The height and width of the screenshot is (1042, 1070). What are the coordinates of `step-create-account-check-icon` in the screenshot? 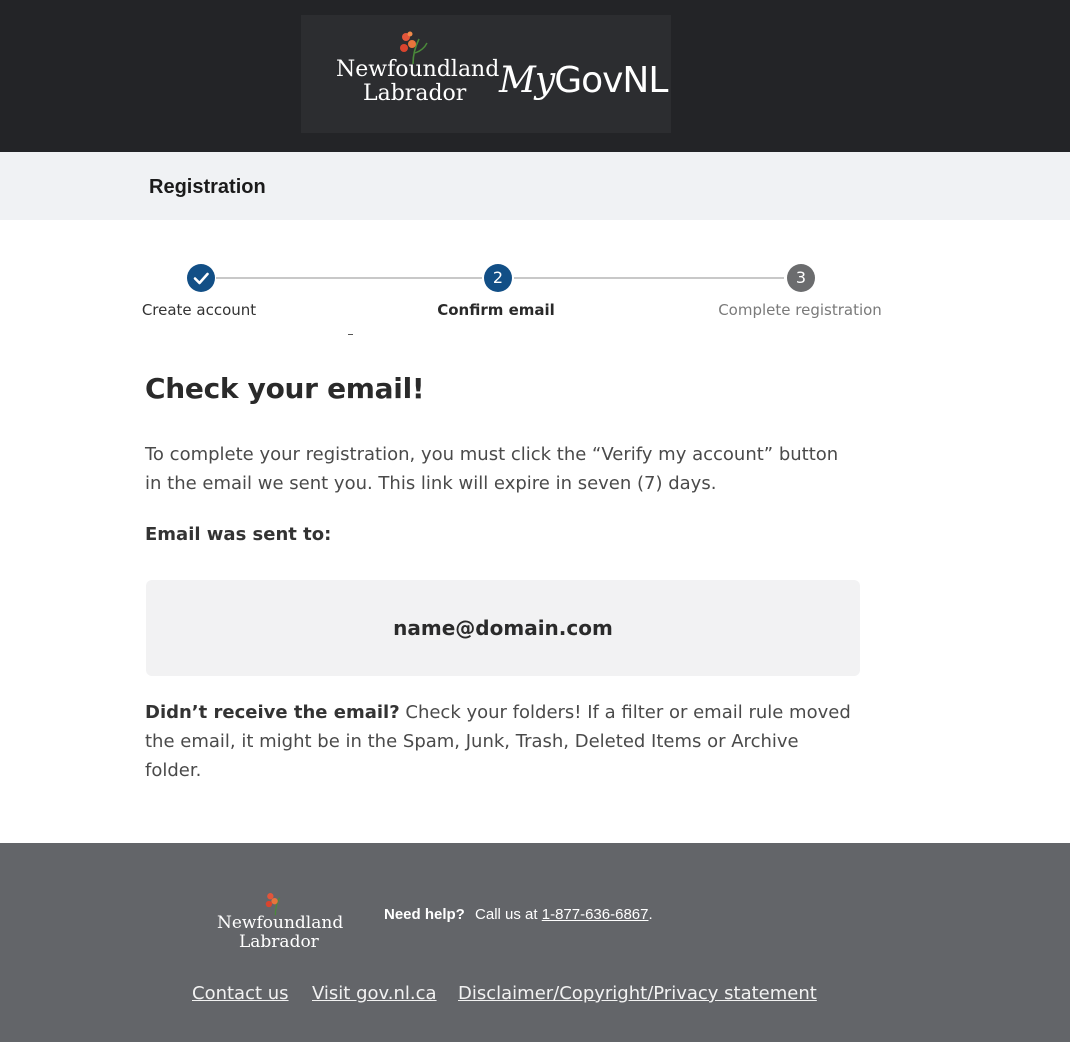 It's located at (201, 278).